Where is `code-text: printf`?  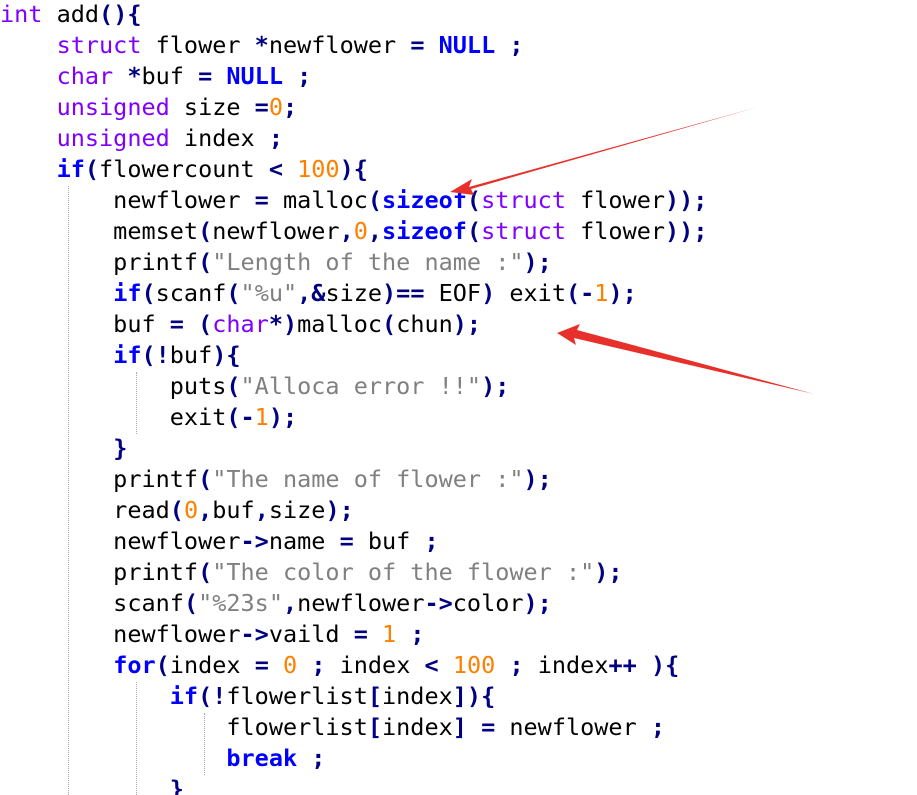 code-text: printf is located at coordinates (99, 479).